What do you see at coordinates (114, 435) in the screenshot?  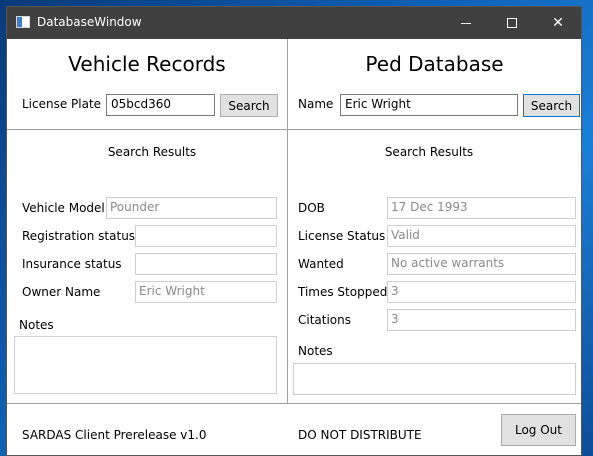 I see `version-text: SARDAS Client Prerelease v1.0` at bounding box center [114, 435].